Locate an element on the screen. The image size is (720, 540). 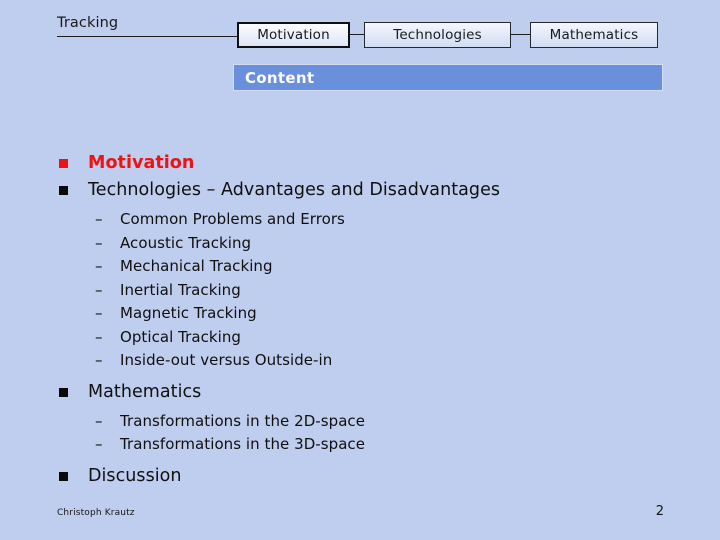
outline-subitem: – Transformations in the 3D-space is located at coordinates (360, 445).